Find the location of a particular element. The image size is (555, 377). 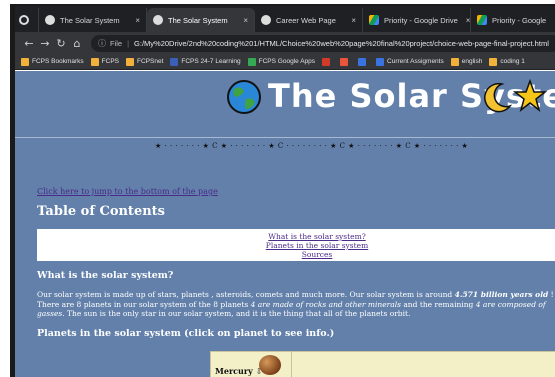

section-heading-what-is: What is the solar system? is located at coordinates (105, 275).